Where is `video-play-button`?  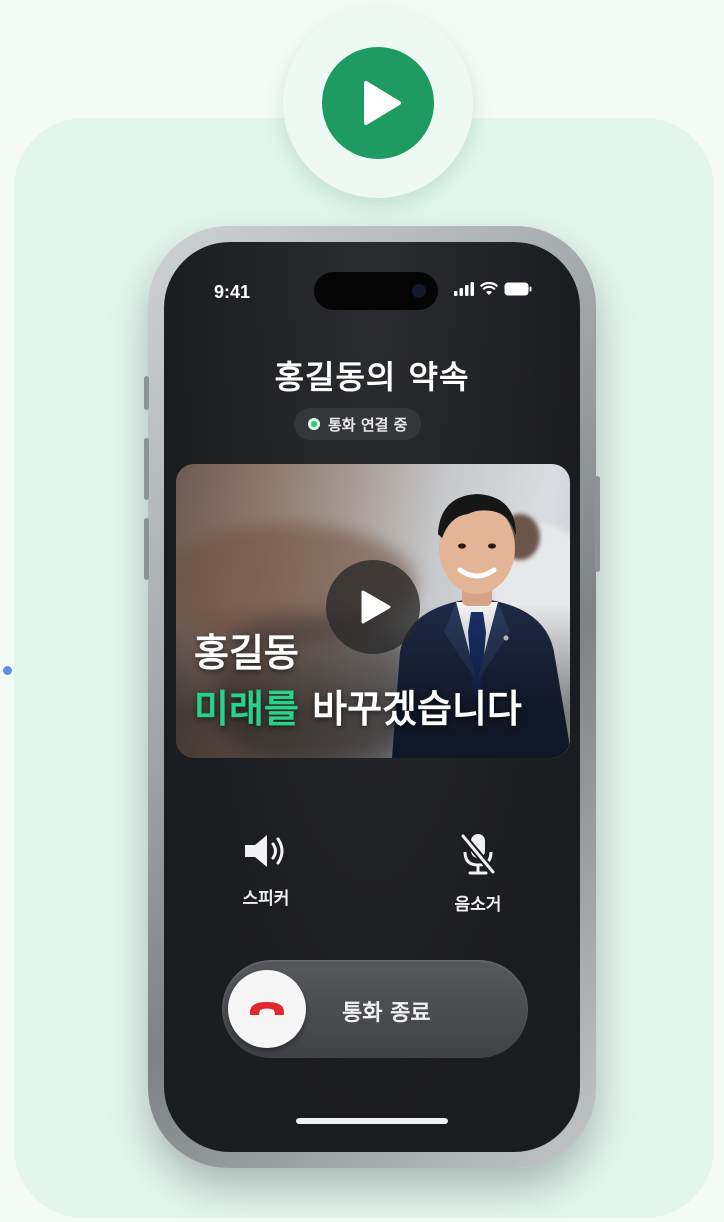 video-play-button is located at coordinates (373, 607).